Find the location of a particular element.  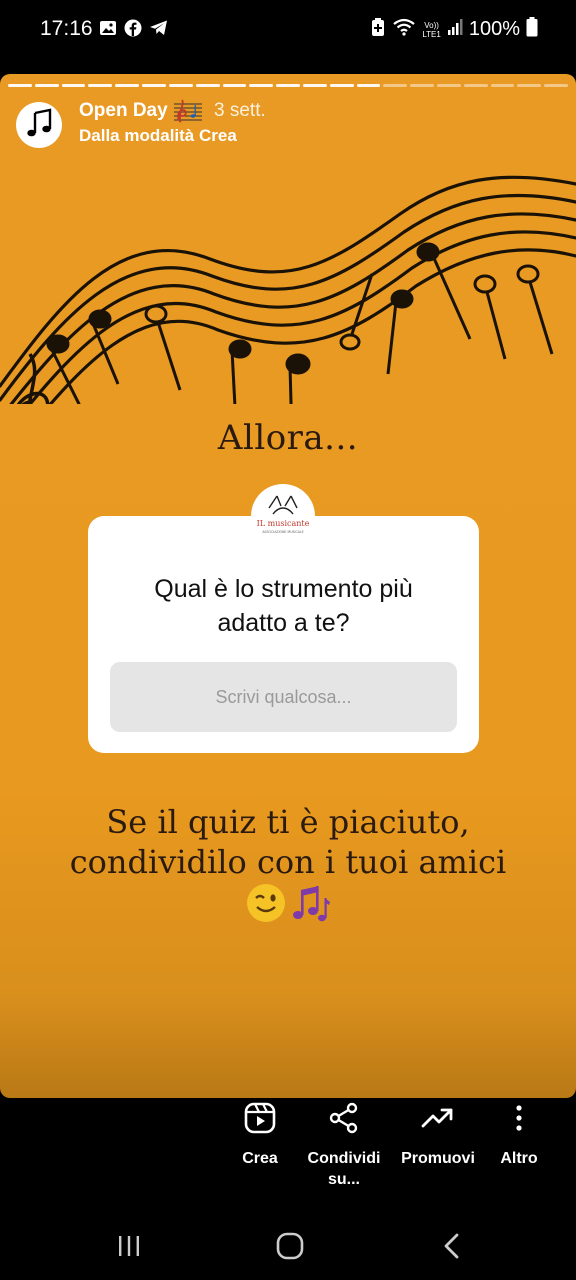

crea-label: Crea is located at coordinates (260, 1158).